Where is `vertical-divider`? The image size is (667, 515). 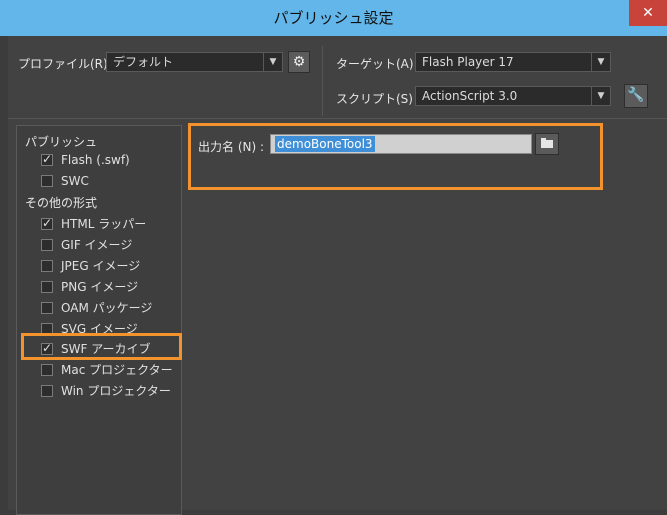
vertical-divider is located at coordinates (322, 81).